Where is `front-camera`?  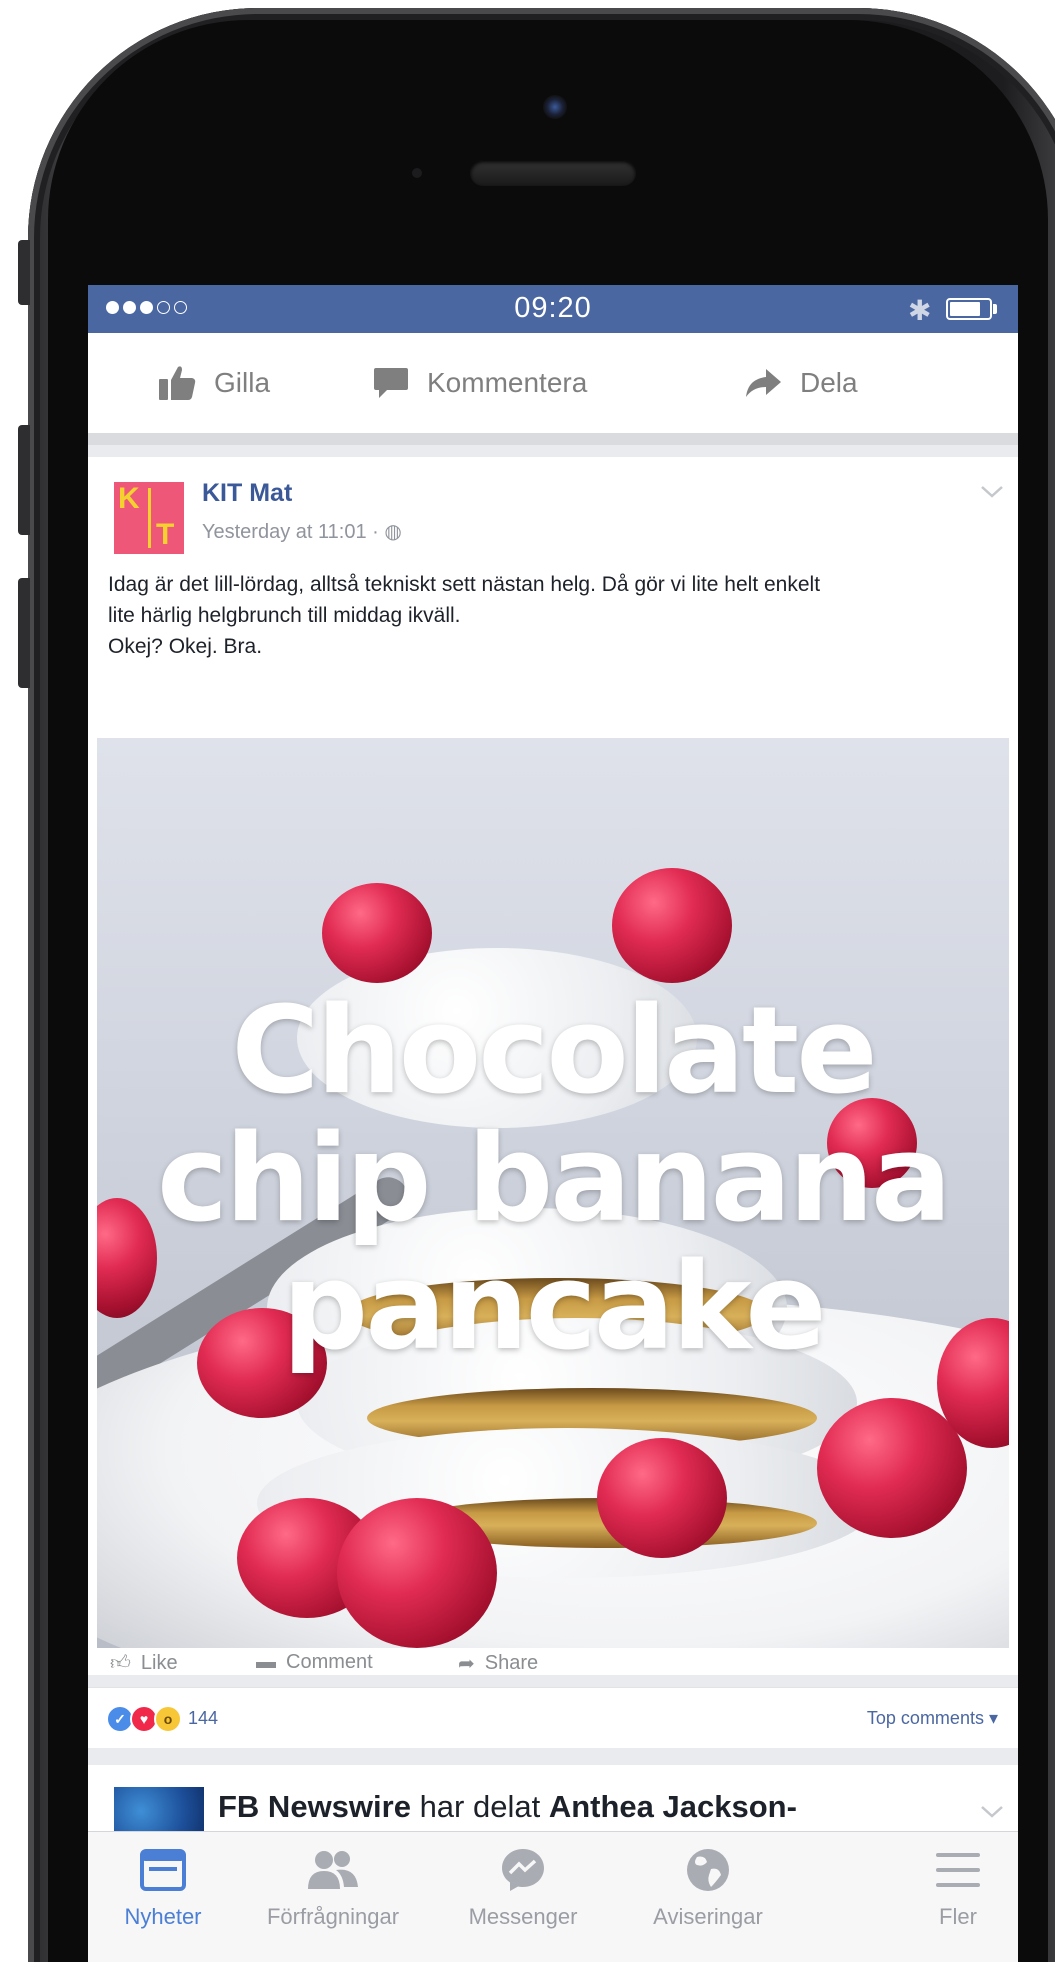 front-camera is located at coordinates (555, 107).